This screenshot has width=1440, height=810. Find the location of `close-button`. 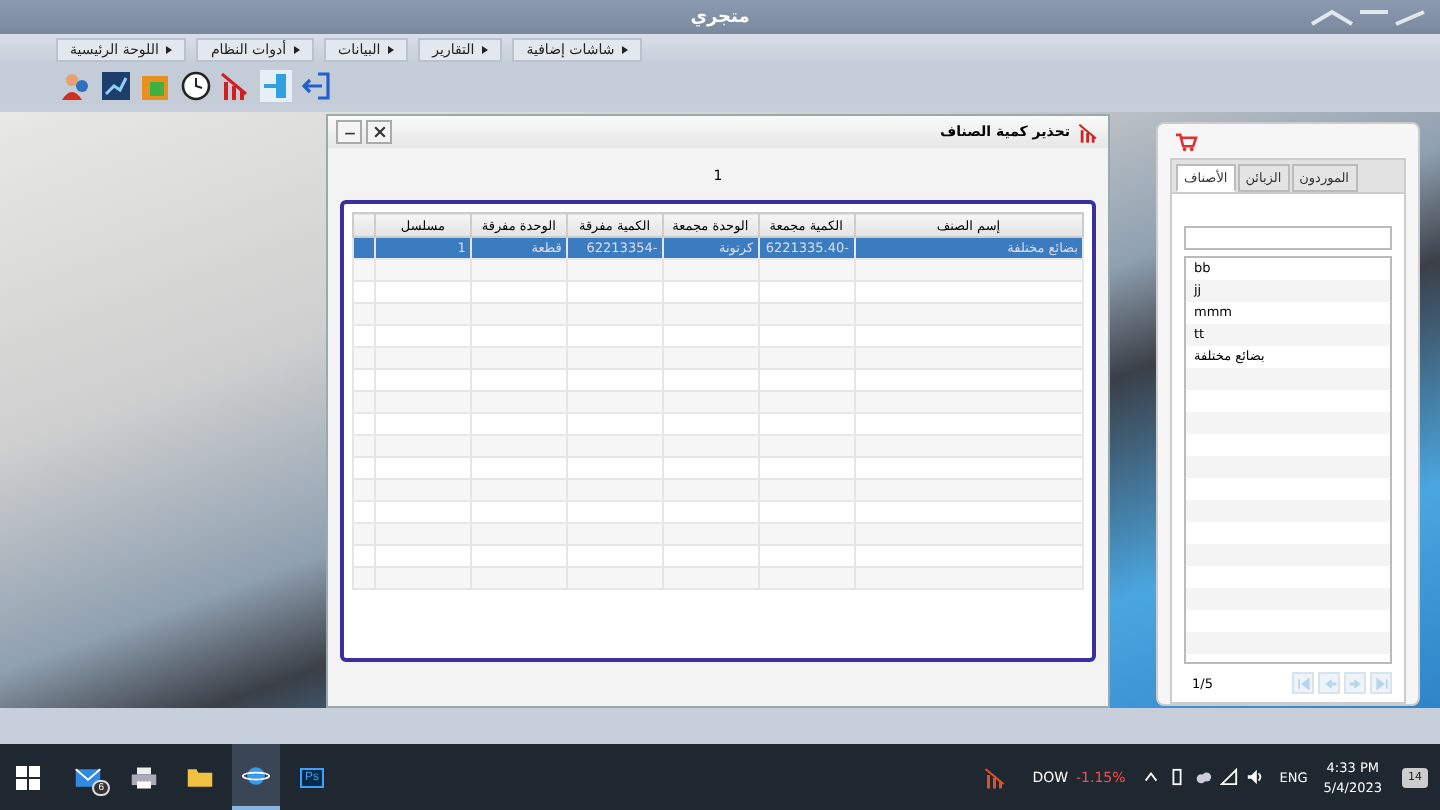

close-button is located at coordinates (379, 132).